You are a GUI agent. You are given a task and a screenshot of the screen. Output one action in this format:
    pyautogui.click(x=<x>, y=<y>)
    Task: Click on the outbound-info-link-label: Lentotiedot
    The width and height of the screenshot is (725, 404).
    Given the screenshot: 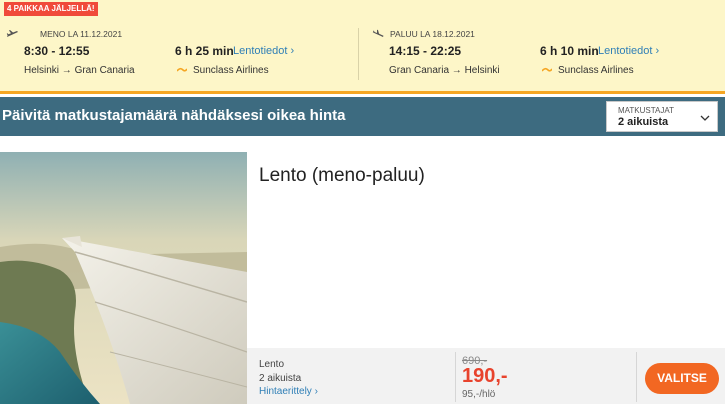 What is the action you would take?
    pyautogui.click(x=260, y=51)
    